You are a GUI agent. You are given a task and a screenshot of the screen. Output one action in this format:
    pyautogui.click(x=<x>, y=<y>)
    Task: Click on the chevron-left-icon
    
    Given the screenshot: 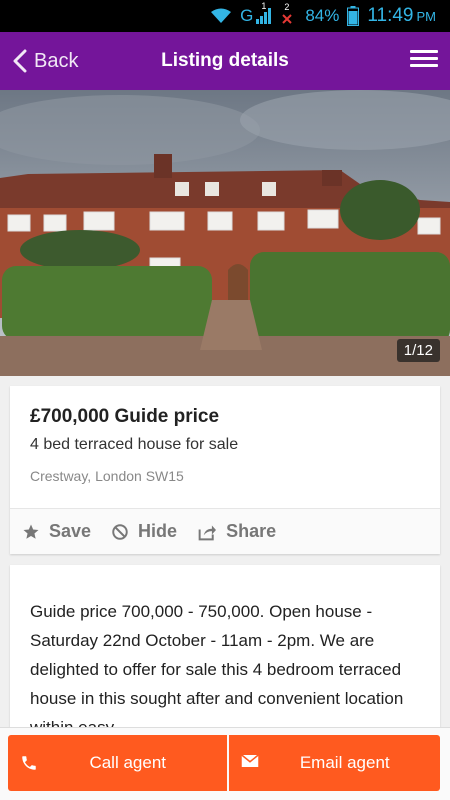 What is the action you would take?
    pyautogui.click(x=20, y=61)
    